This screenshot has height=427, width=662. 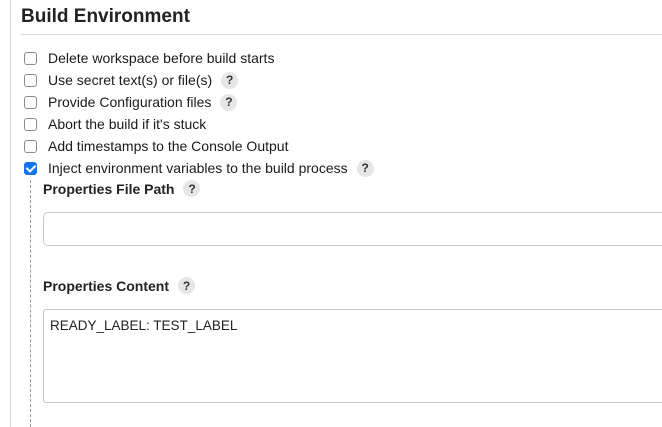 What do you see at coordinates (30, 303) in the screenshot?
I see `nested-options-dashed-rule` at bounding box center [30, 303].